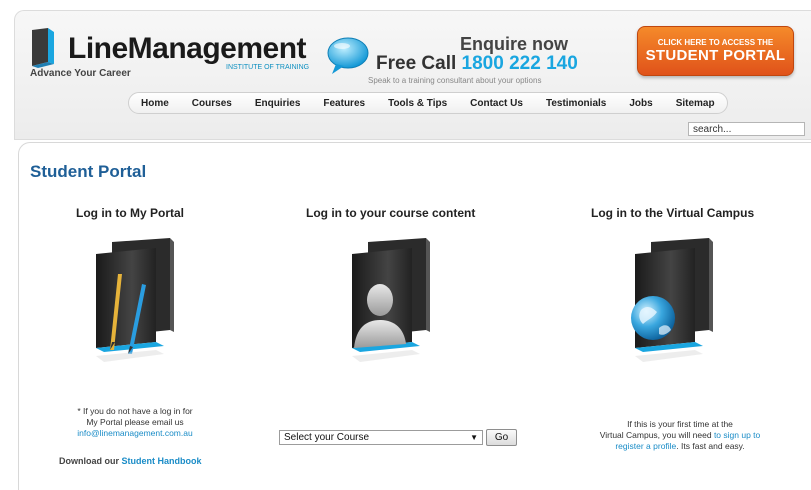  Describe the element at coordinates (673, 313) in the screenshot. I see `folder-globe-icon` at that location.